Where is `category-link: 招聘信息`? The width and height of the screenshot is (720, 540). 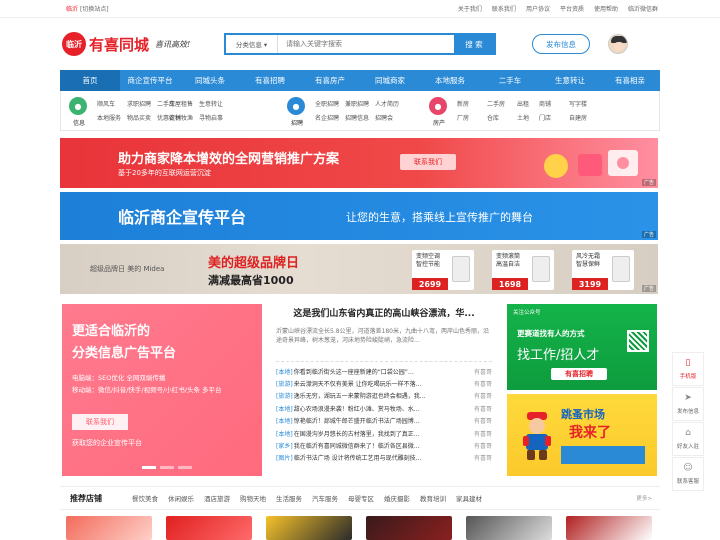
category-link: 招聘信息 is located at coordinates (360, 117).